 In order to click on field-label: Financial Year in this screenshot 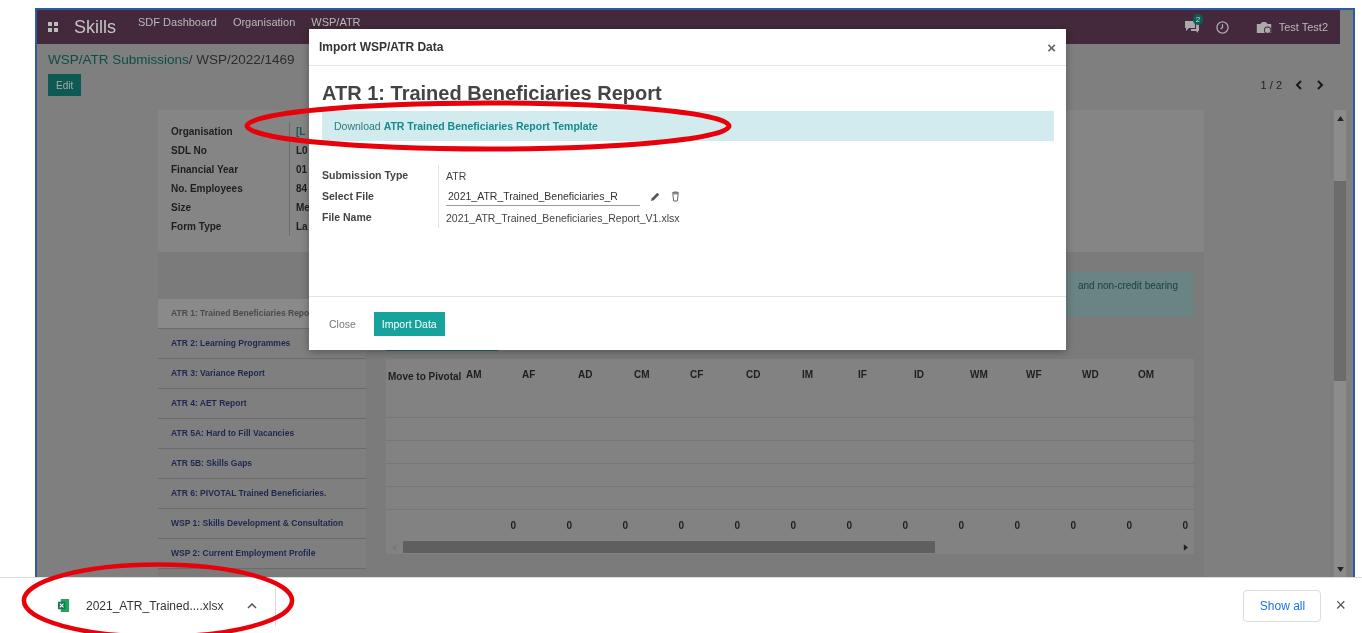, I will do `click(205, 170)`.